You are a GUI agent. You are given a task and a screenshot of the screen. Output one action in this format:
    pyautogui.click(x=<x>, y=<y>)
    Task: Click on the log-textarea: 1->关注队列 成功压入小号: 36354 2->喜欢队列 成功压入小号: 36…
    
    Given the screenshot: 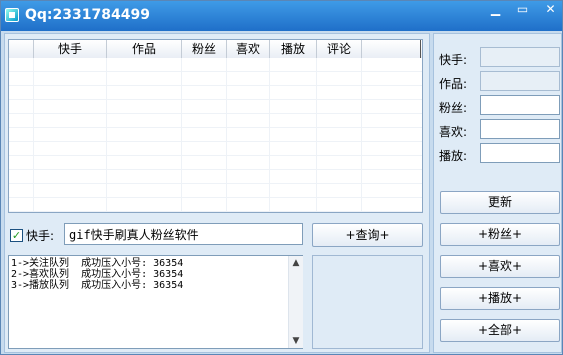 What is the action you would take?
    pyautogui.click(x=155, y=302)
    